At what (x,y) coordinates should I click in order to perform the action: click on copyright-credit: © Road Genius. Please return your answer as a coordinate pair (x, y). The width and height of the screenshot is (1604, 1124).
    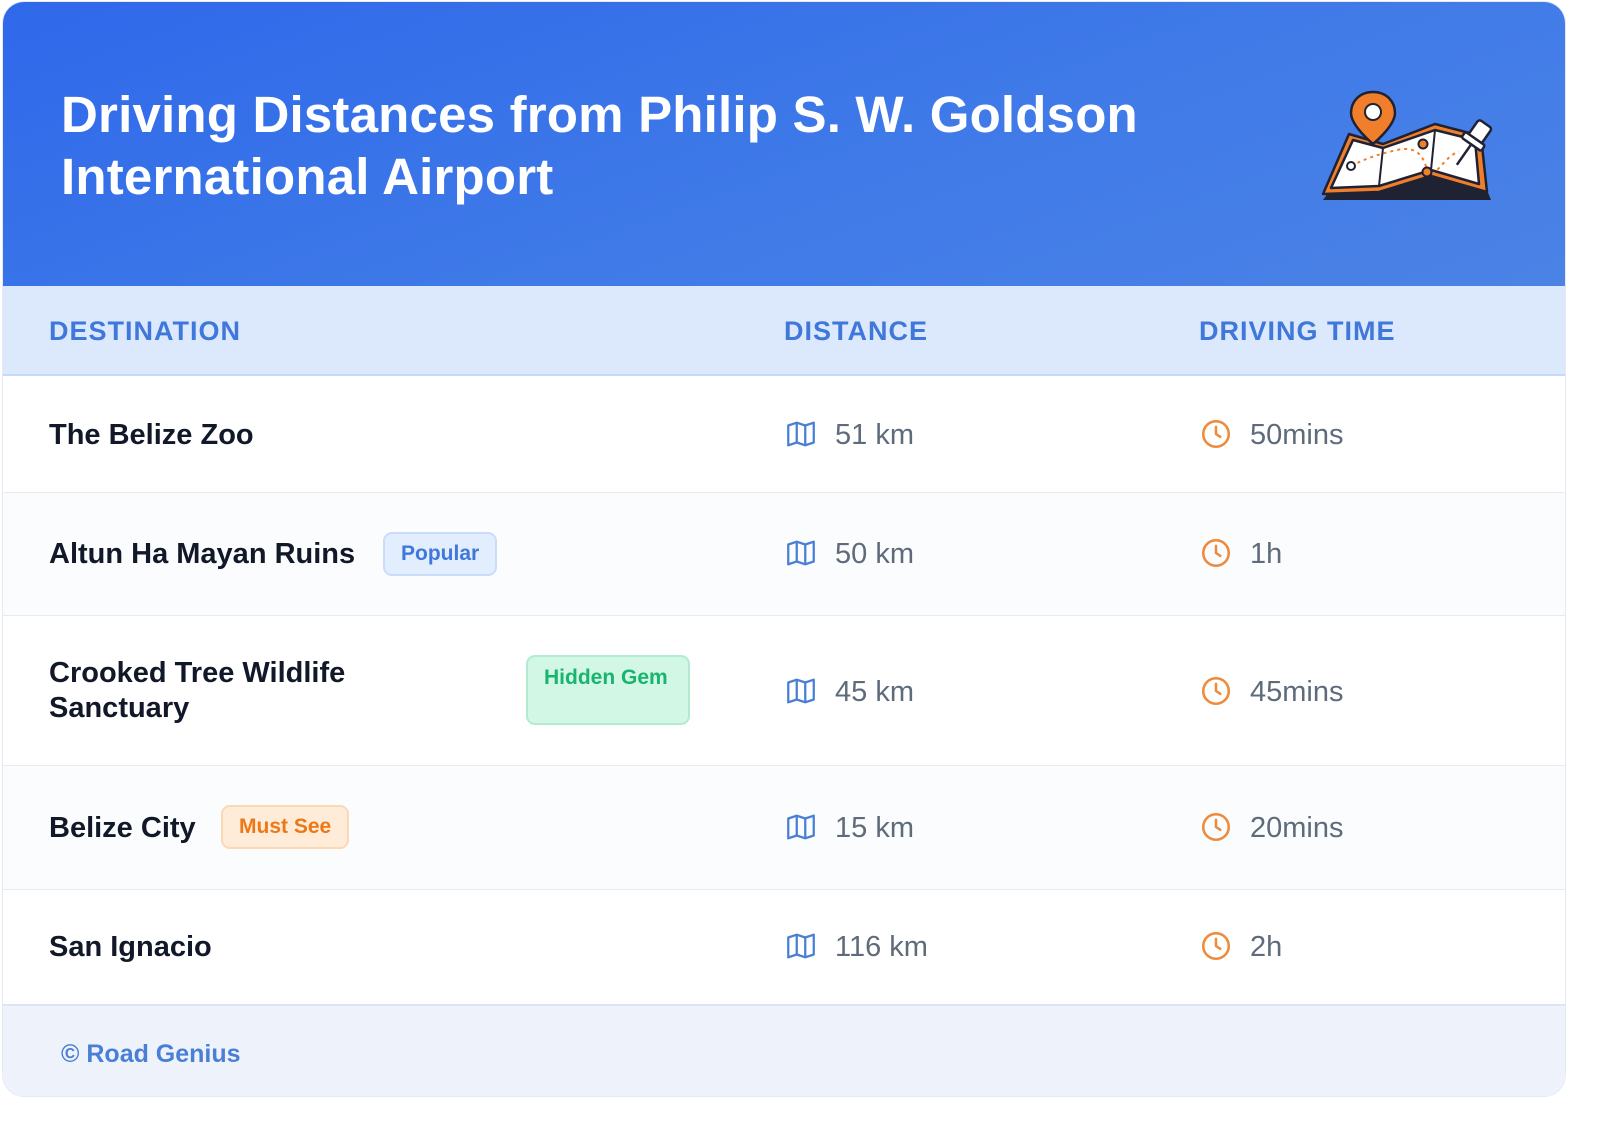
    Looking at the image, I should click on (151, 1054).